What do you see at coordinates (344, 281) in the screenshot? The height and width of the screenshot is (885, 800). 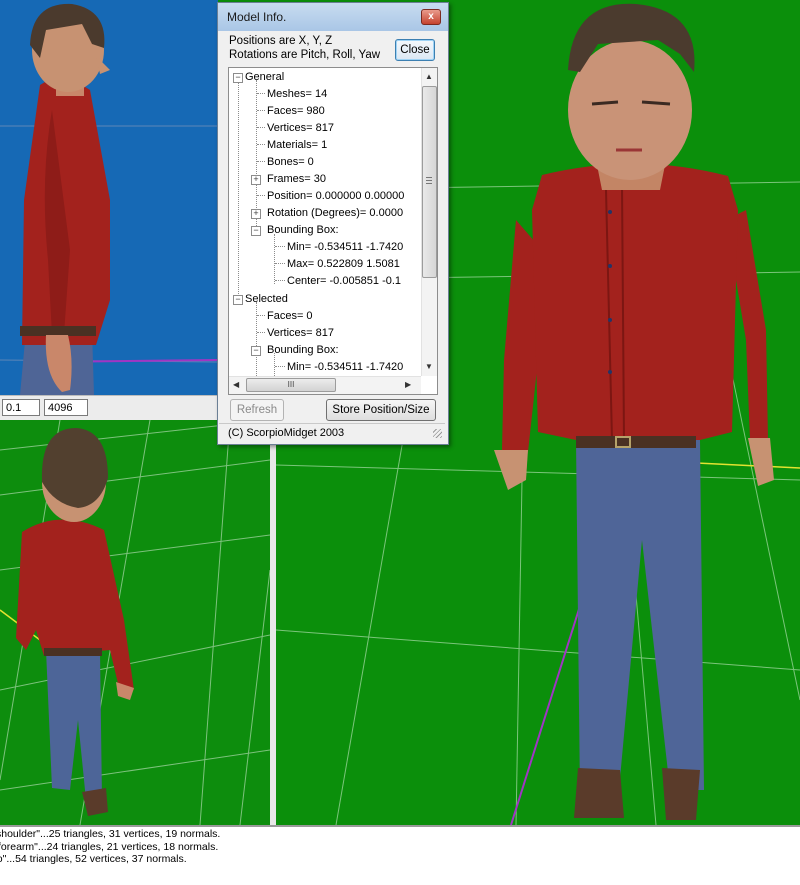 I see `tree-node-bbox-center: Center= -0.005851 -0.1` at bounding box center [344, 281].